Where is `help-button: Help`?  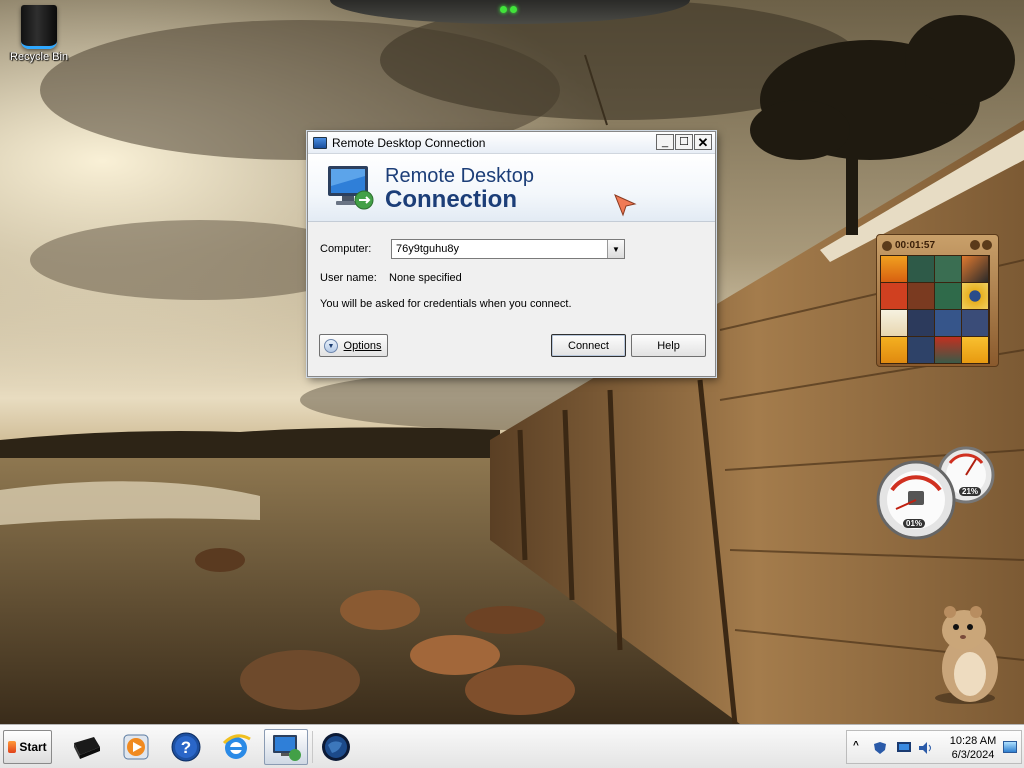
help-button: Help is located at coordinates (668, 345).